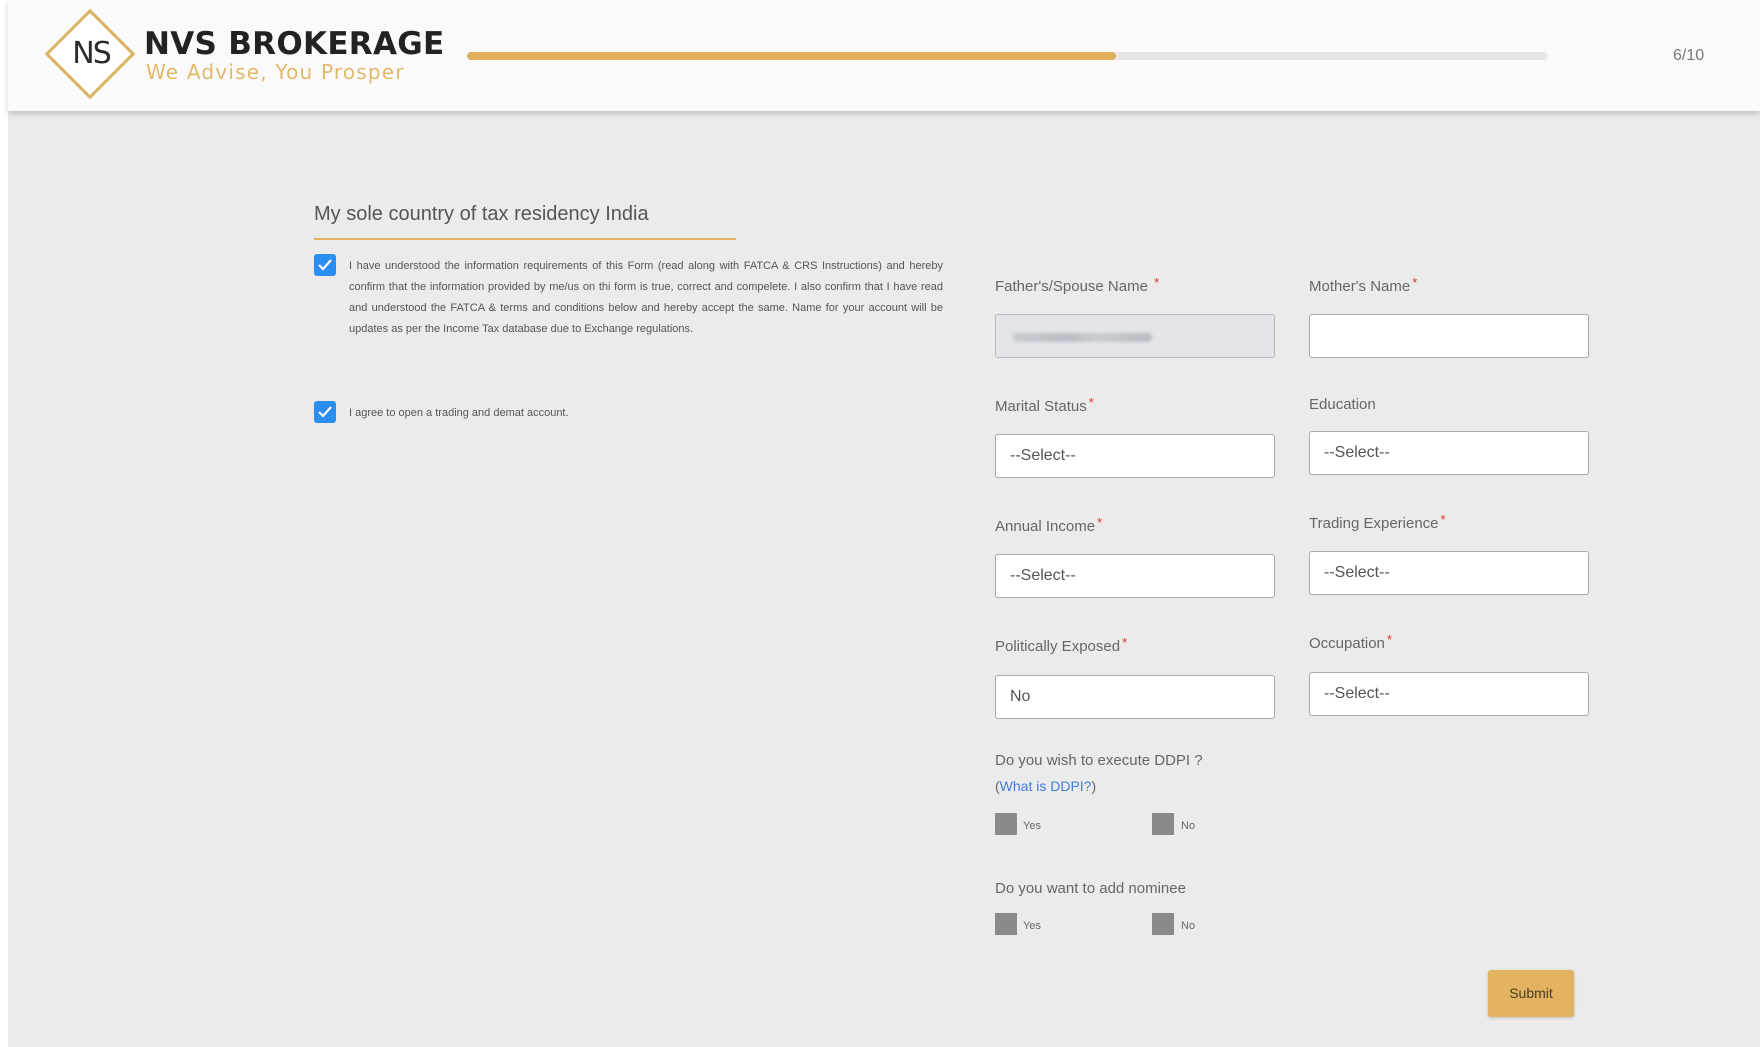 Image resolution: width=1760 pixels, height=1047 pixels. I want to click on ddpi-question: Do you wish to execute DDPI ?, so click(1099, 760).